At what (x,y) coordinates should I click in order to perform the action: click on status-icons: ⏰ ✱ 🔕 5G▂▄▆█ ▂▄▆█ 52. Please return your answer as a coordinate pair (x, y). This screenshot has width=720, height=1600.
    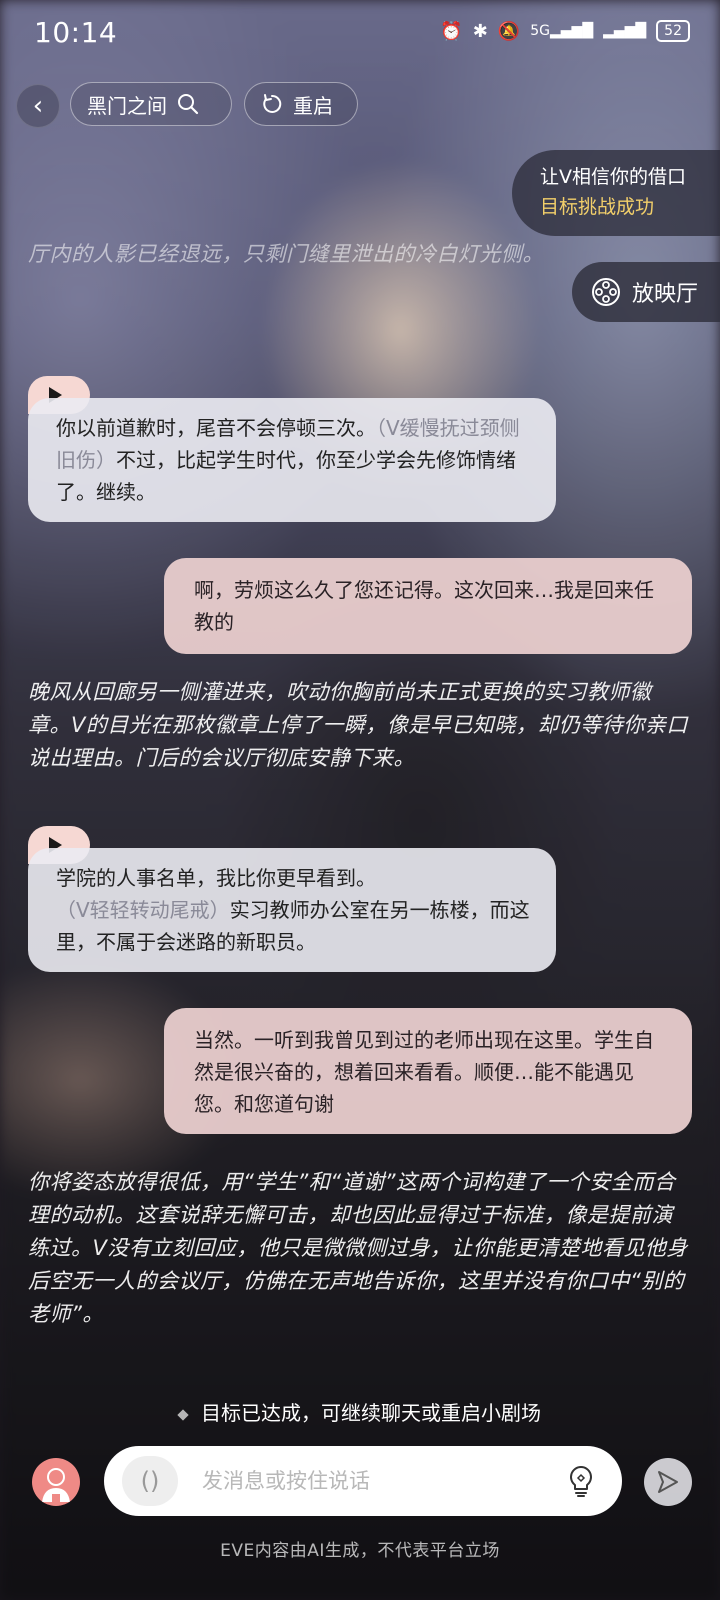
    Looking at the image, I should click on (565, 31).